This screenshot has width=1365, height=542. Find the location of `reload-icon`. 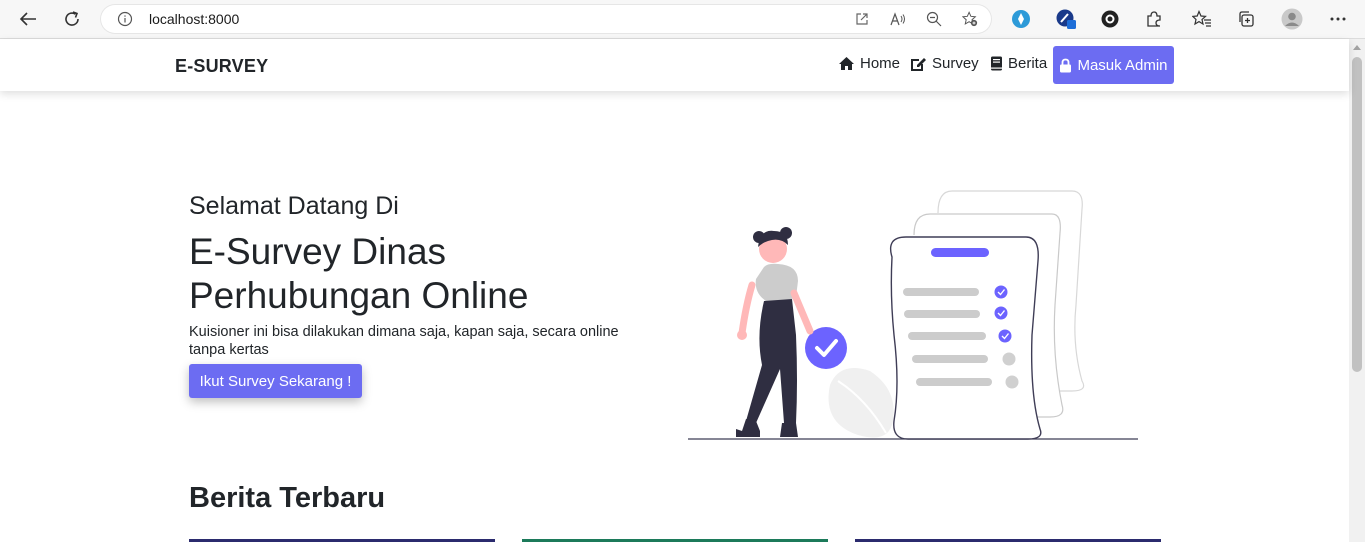

reload-icon is located at coordinates (72, 18).